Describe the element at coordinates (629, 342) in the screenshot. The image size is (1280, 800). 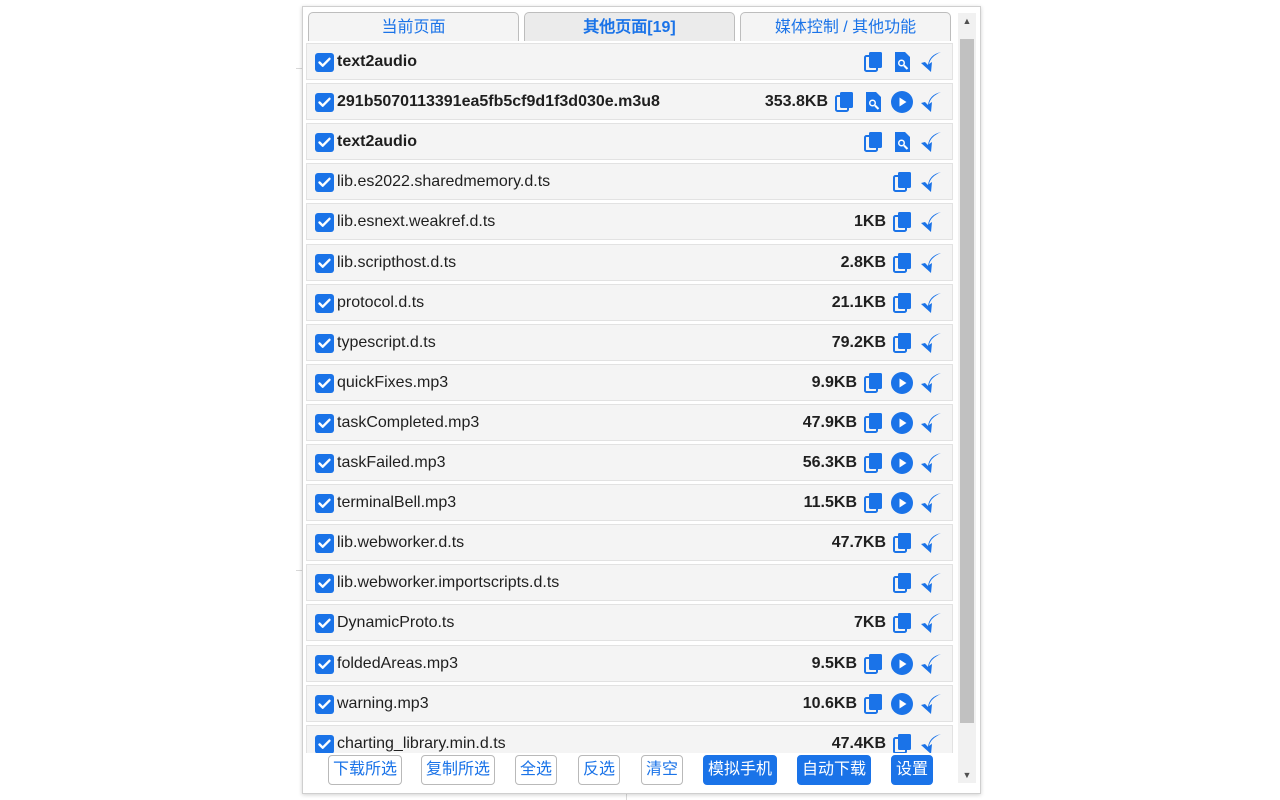
I see `resource-row: typescript.d.ts 79.2KB` at that location.